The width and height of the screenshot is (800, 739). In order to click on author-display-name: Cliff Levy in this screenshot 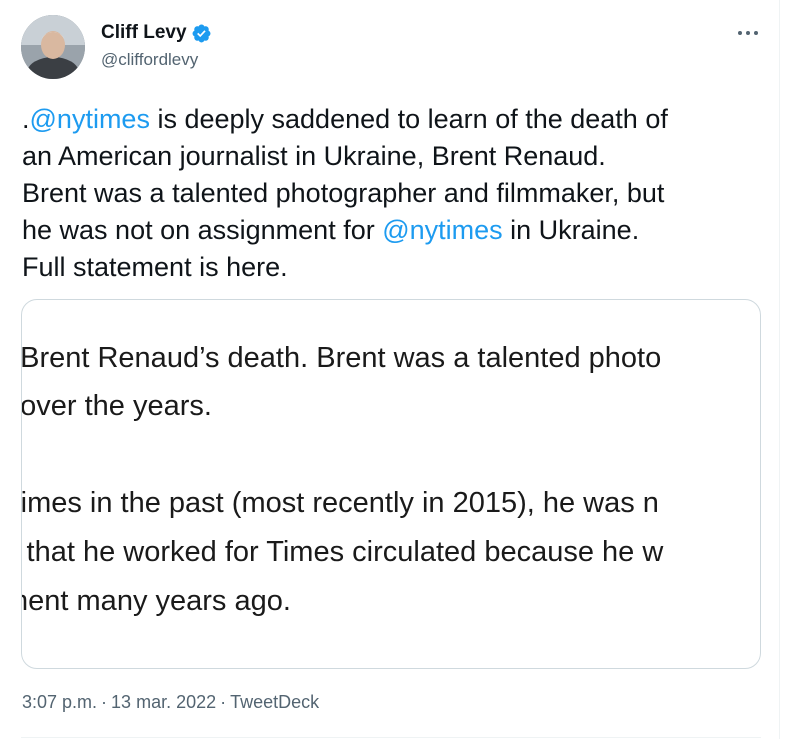, I will do `click(144, 33)`.